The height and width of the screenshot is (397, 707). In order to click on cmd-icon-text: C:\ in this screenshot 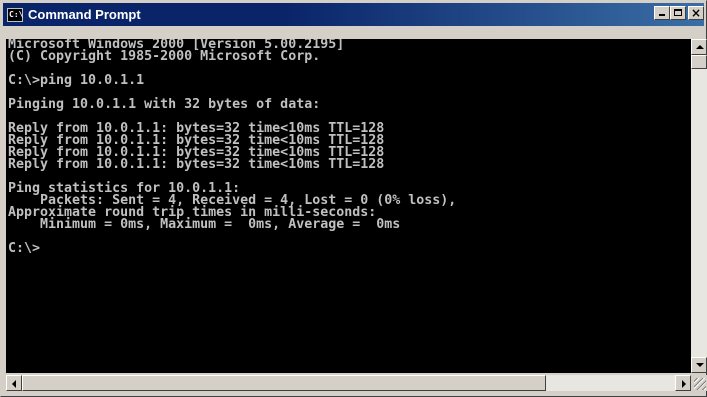, I will do `click(16, 14)`.